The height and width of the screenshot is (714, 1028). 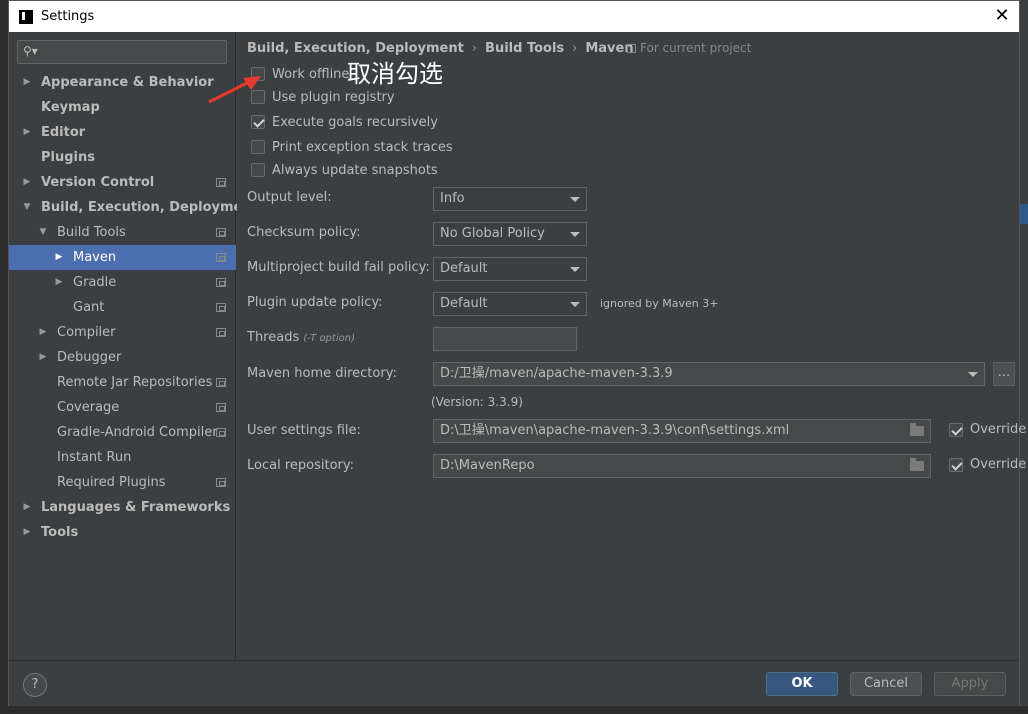 What do you see at coordinates (122, 407) in the screenshot?
I see `sidebar-item-coverage: Coverage` at bounding box center [122, 407].